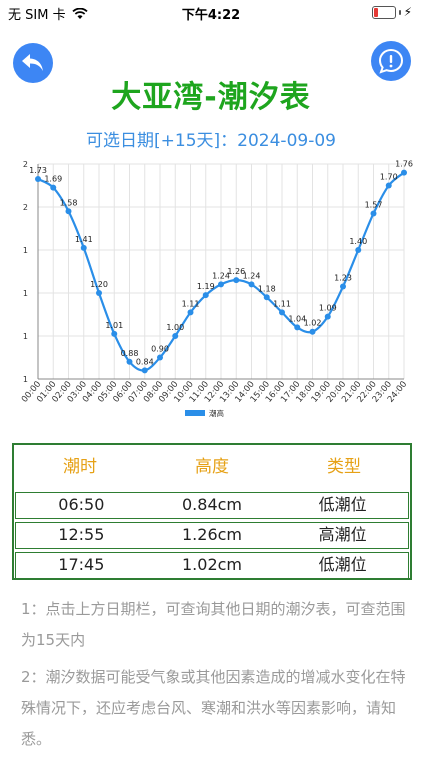  I want to click on cell-type: 高潮位, so click(342, 534).